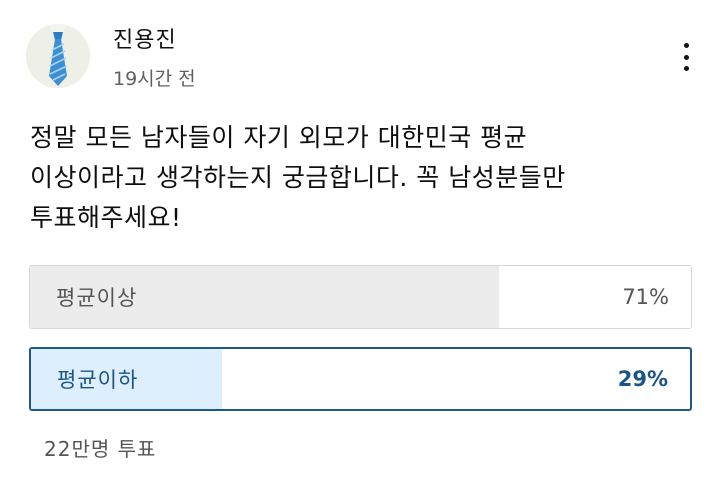 The width and height of the screenshot is (720, 488). I want to click on poll-option-below-average: 평균이하 29%, so click(360, 379).